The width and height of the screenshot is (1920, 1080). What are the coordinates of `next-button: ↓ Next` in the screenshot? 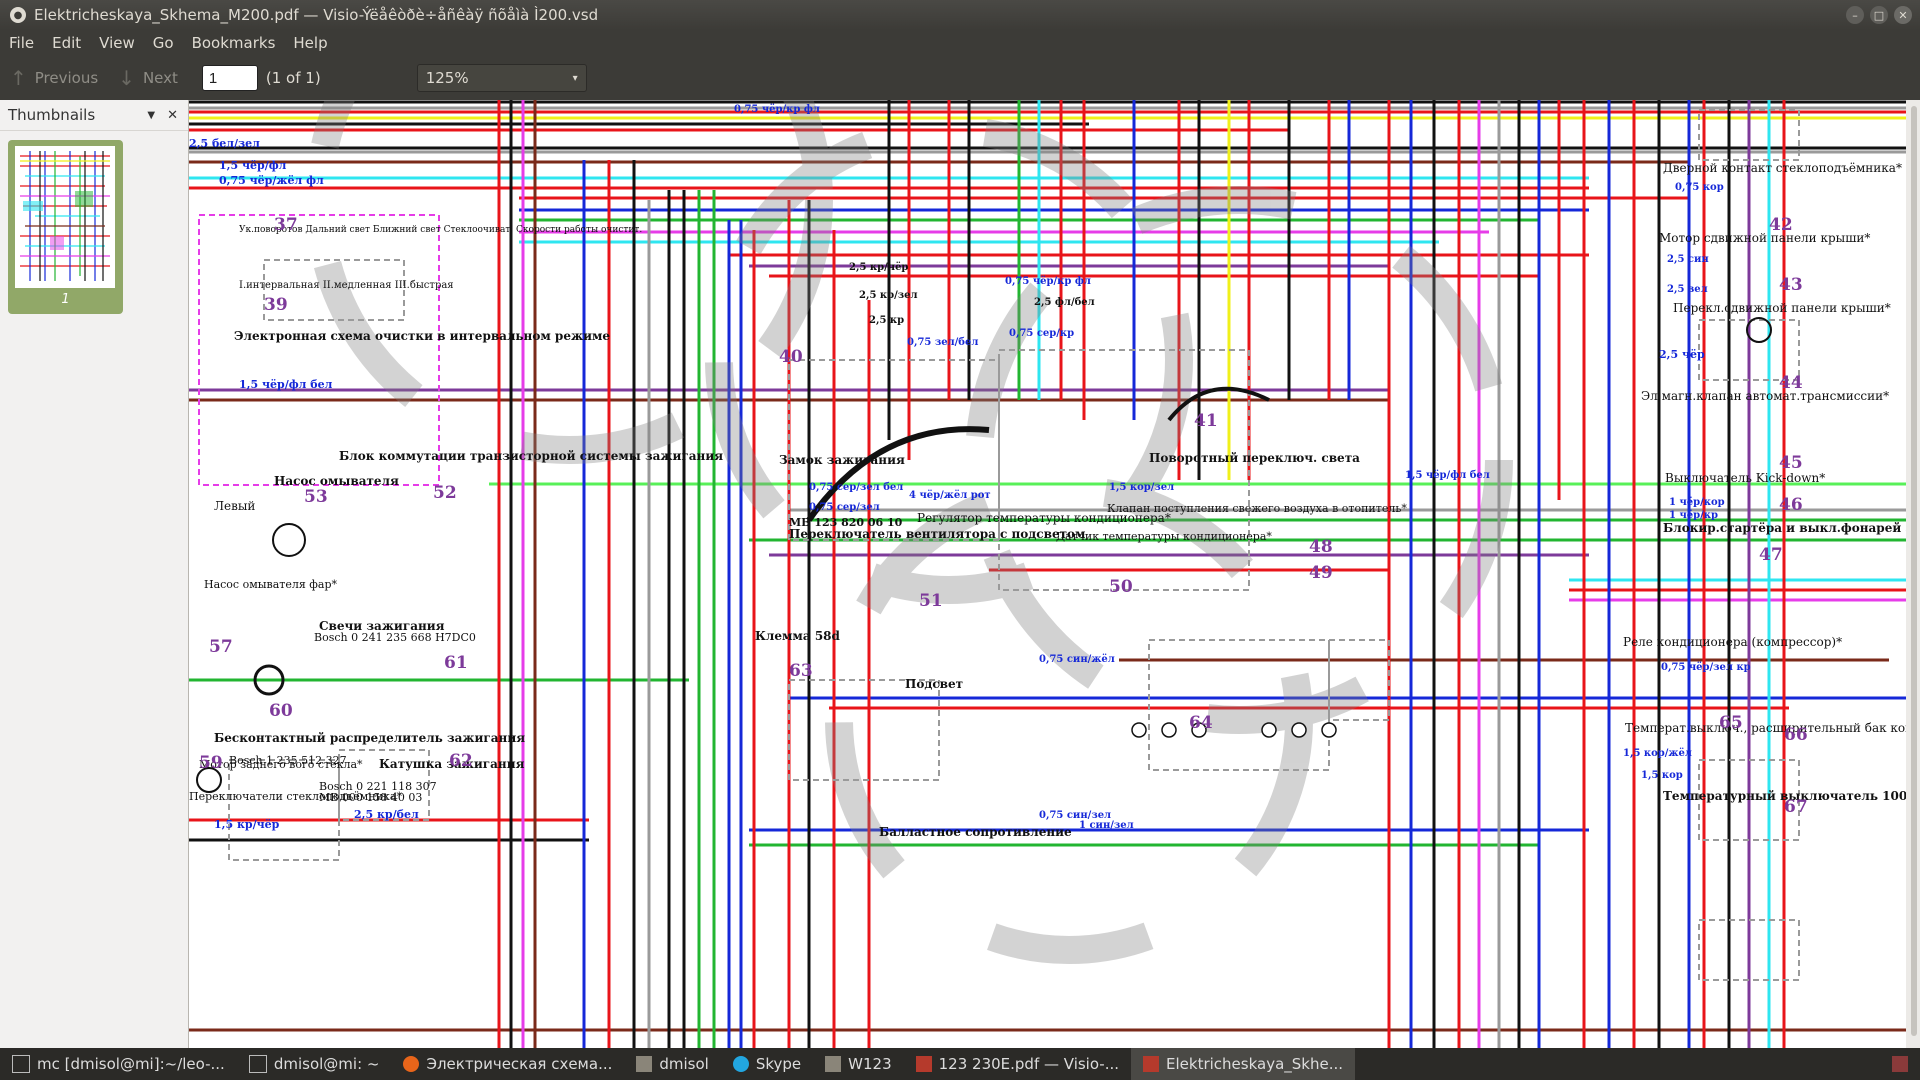 It's located at (148, 78).